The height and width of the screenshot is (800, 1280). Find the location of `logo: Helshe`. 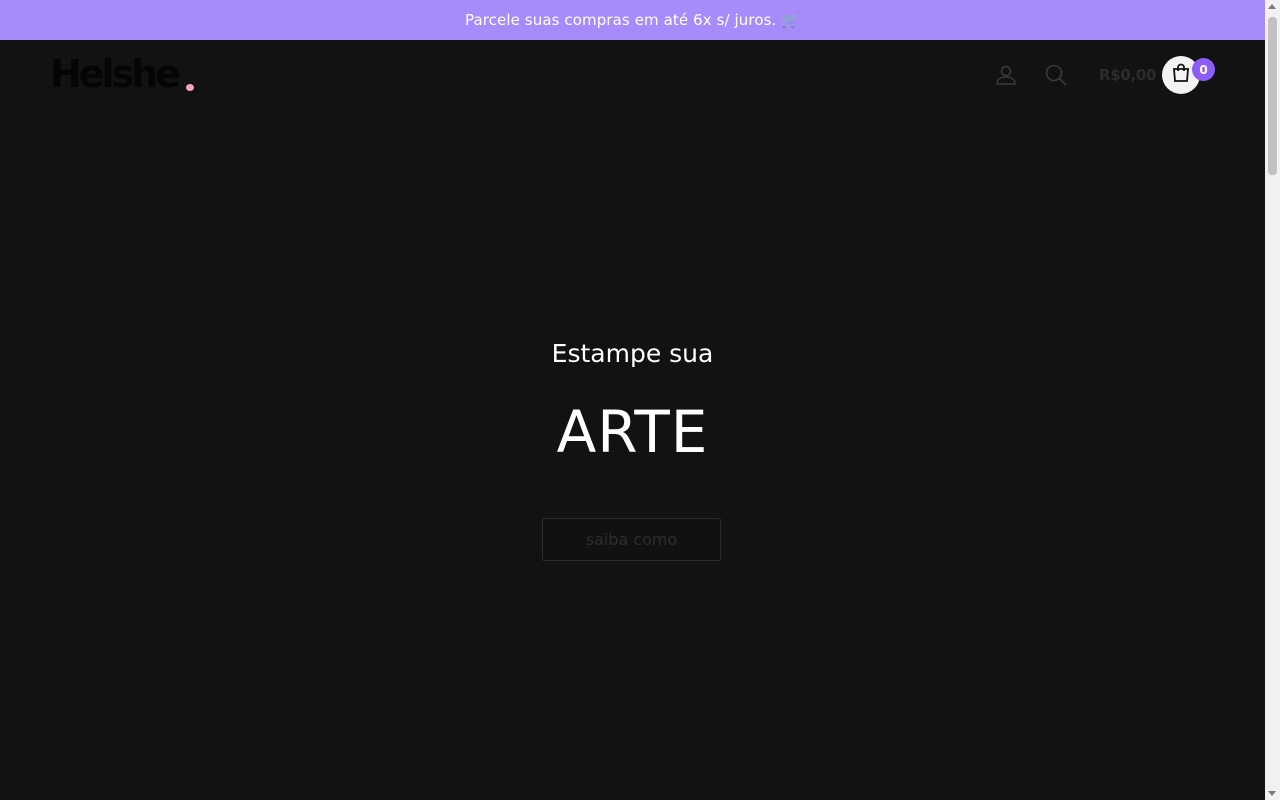

logo: Helshe is located at coordinates (115, 74).